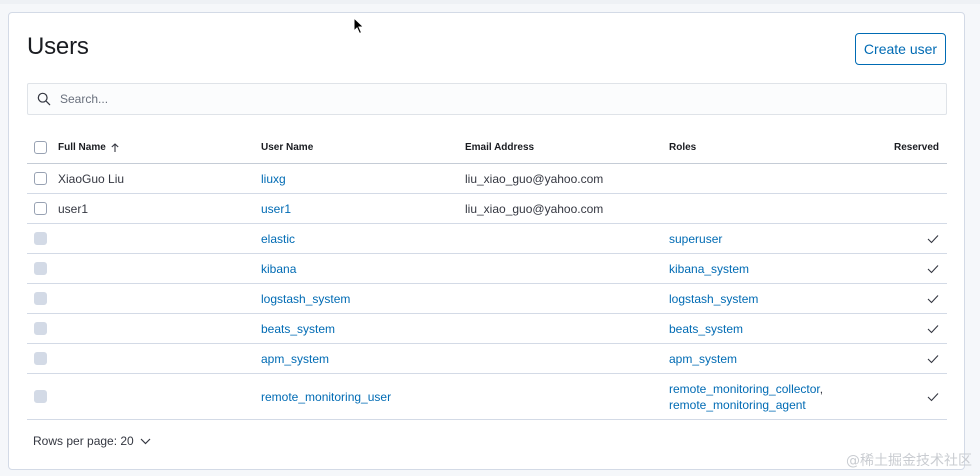 The height and width of the screenshot is (476, 980). I want to click on cell-user-name-link: apm_system, so click(363, 359).